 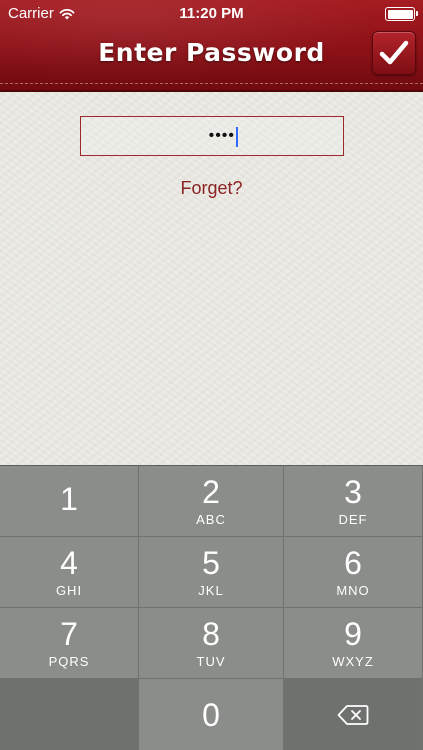 What do you see at coordinates (211, 491) in the screenshot?
I see `key-digit: 2` at bounding box center [211, 491].